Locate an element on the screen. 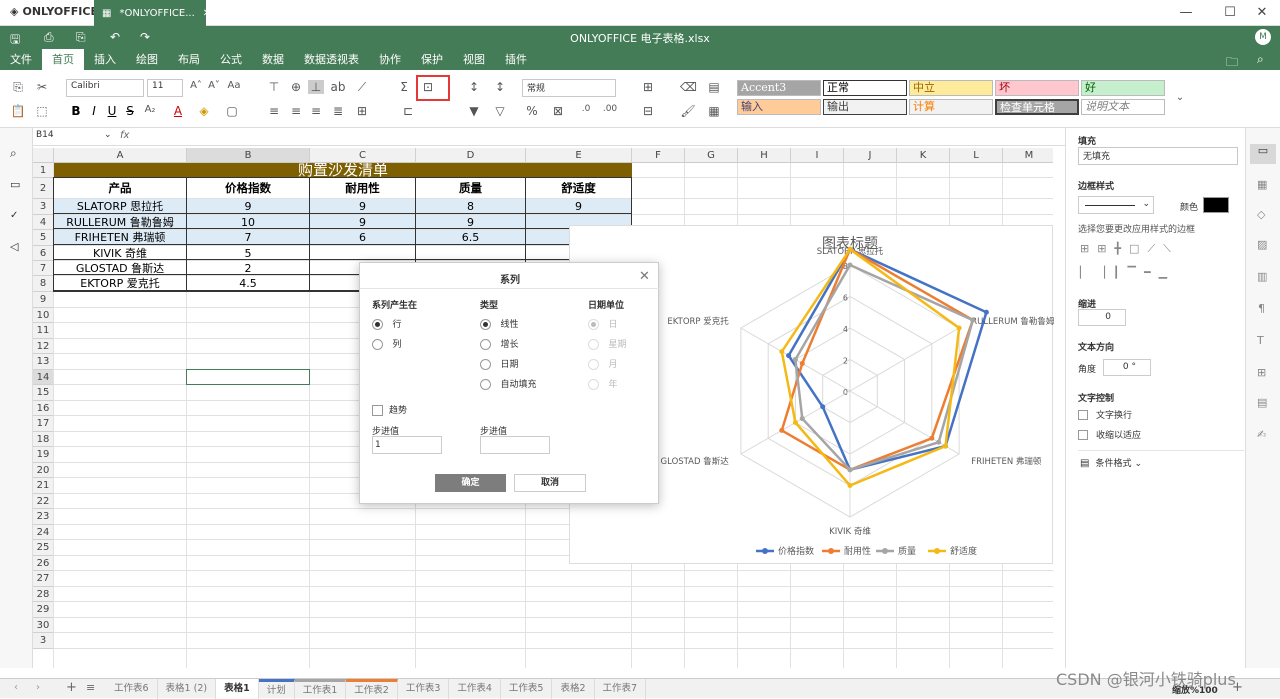 This screenshot has height=699, width=1280. header-cell: 耐用性 is located at coordinates (362, 188).